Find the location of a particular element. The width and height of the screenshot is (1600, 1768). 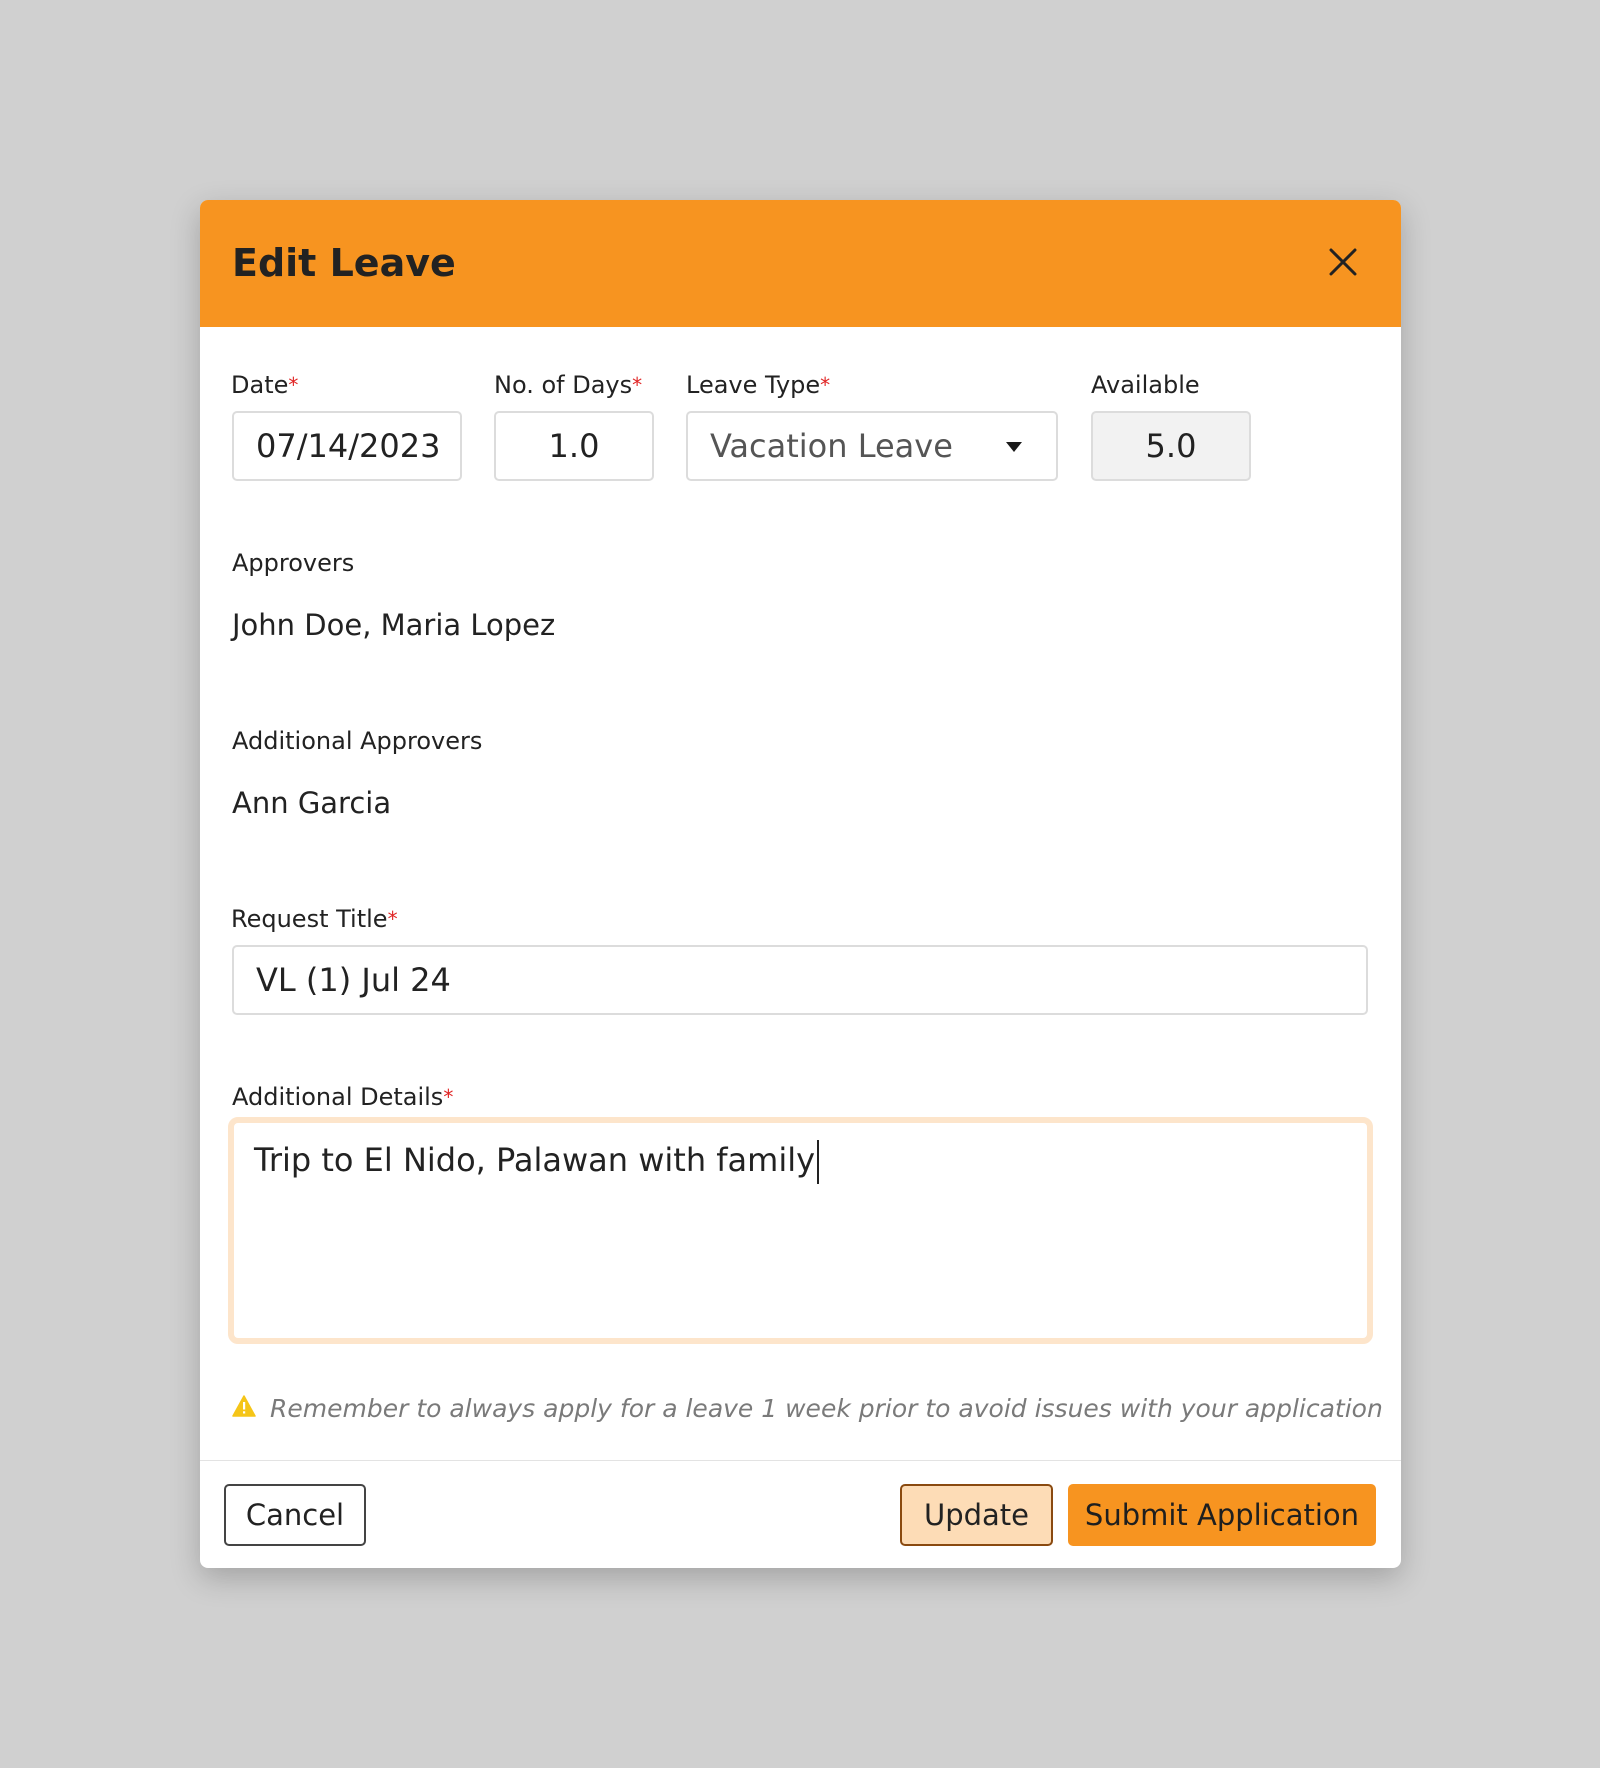

leave-type-select: Vacation Leave is located at coordinates (872, 446).